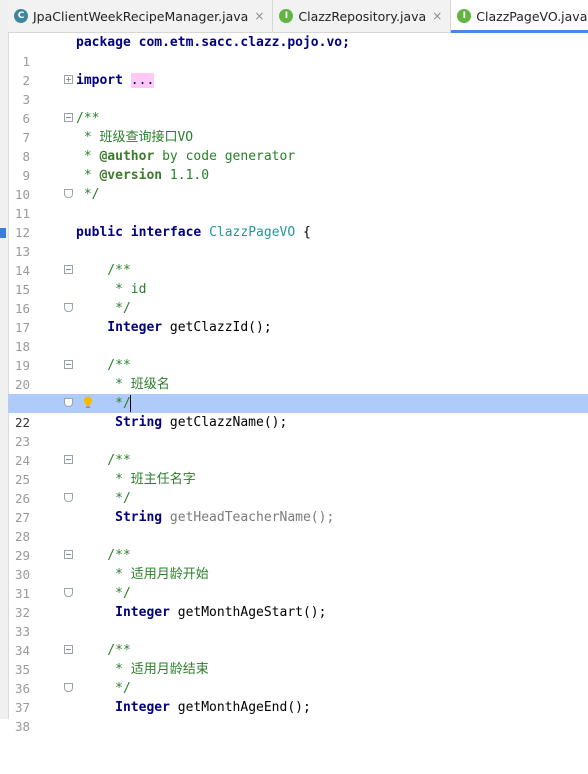  What do you see at coordinates (298, 260) in the screenshot?
I see `code-line: 14` at bounding box center [298, 260].